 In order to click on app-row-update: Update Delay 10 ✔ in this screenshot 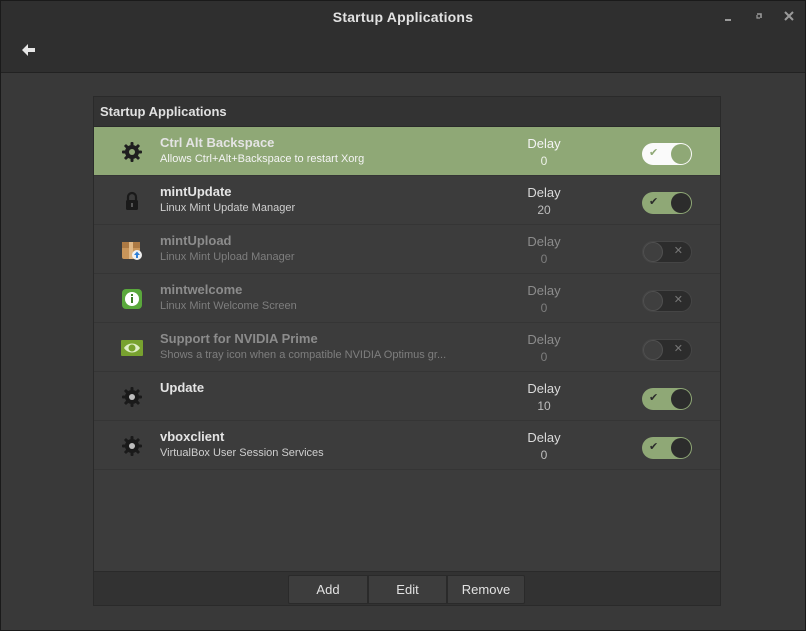, I will do `click(407, 396)`.